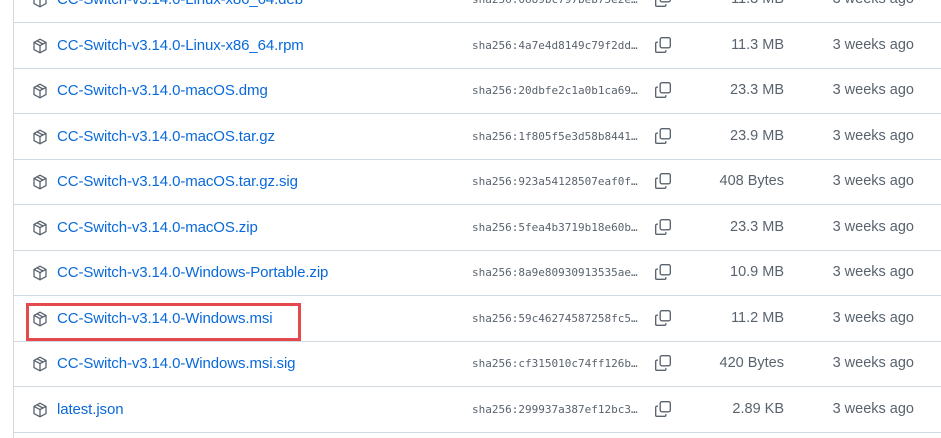  I want to click on asset-link: CC-Switch-v3.14.0-Windows.msi, so click(165, 318).